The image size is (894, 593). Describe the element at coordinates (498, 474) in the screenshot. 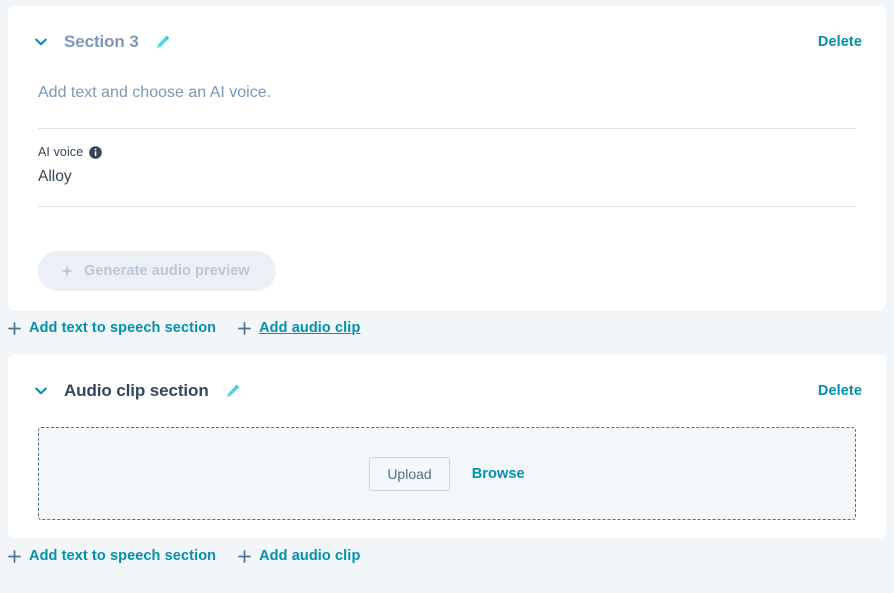

I see `browse-link: Browse` at that location.